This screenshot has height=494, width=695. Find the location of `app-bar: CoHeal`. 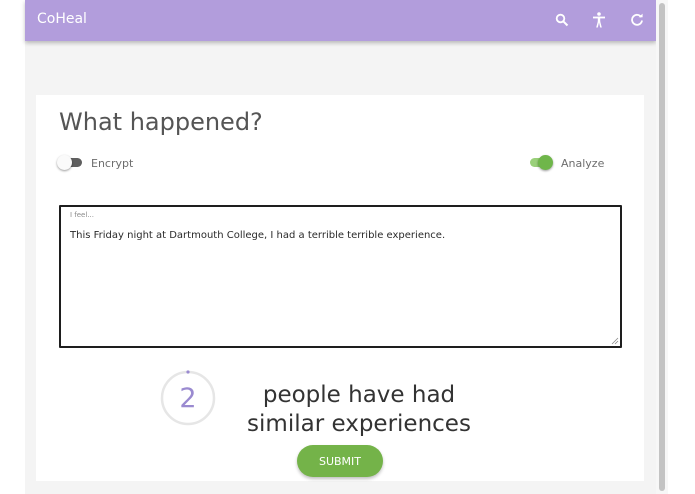

app-bar: CoHeal is located at coordinates (340, 20).